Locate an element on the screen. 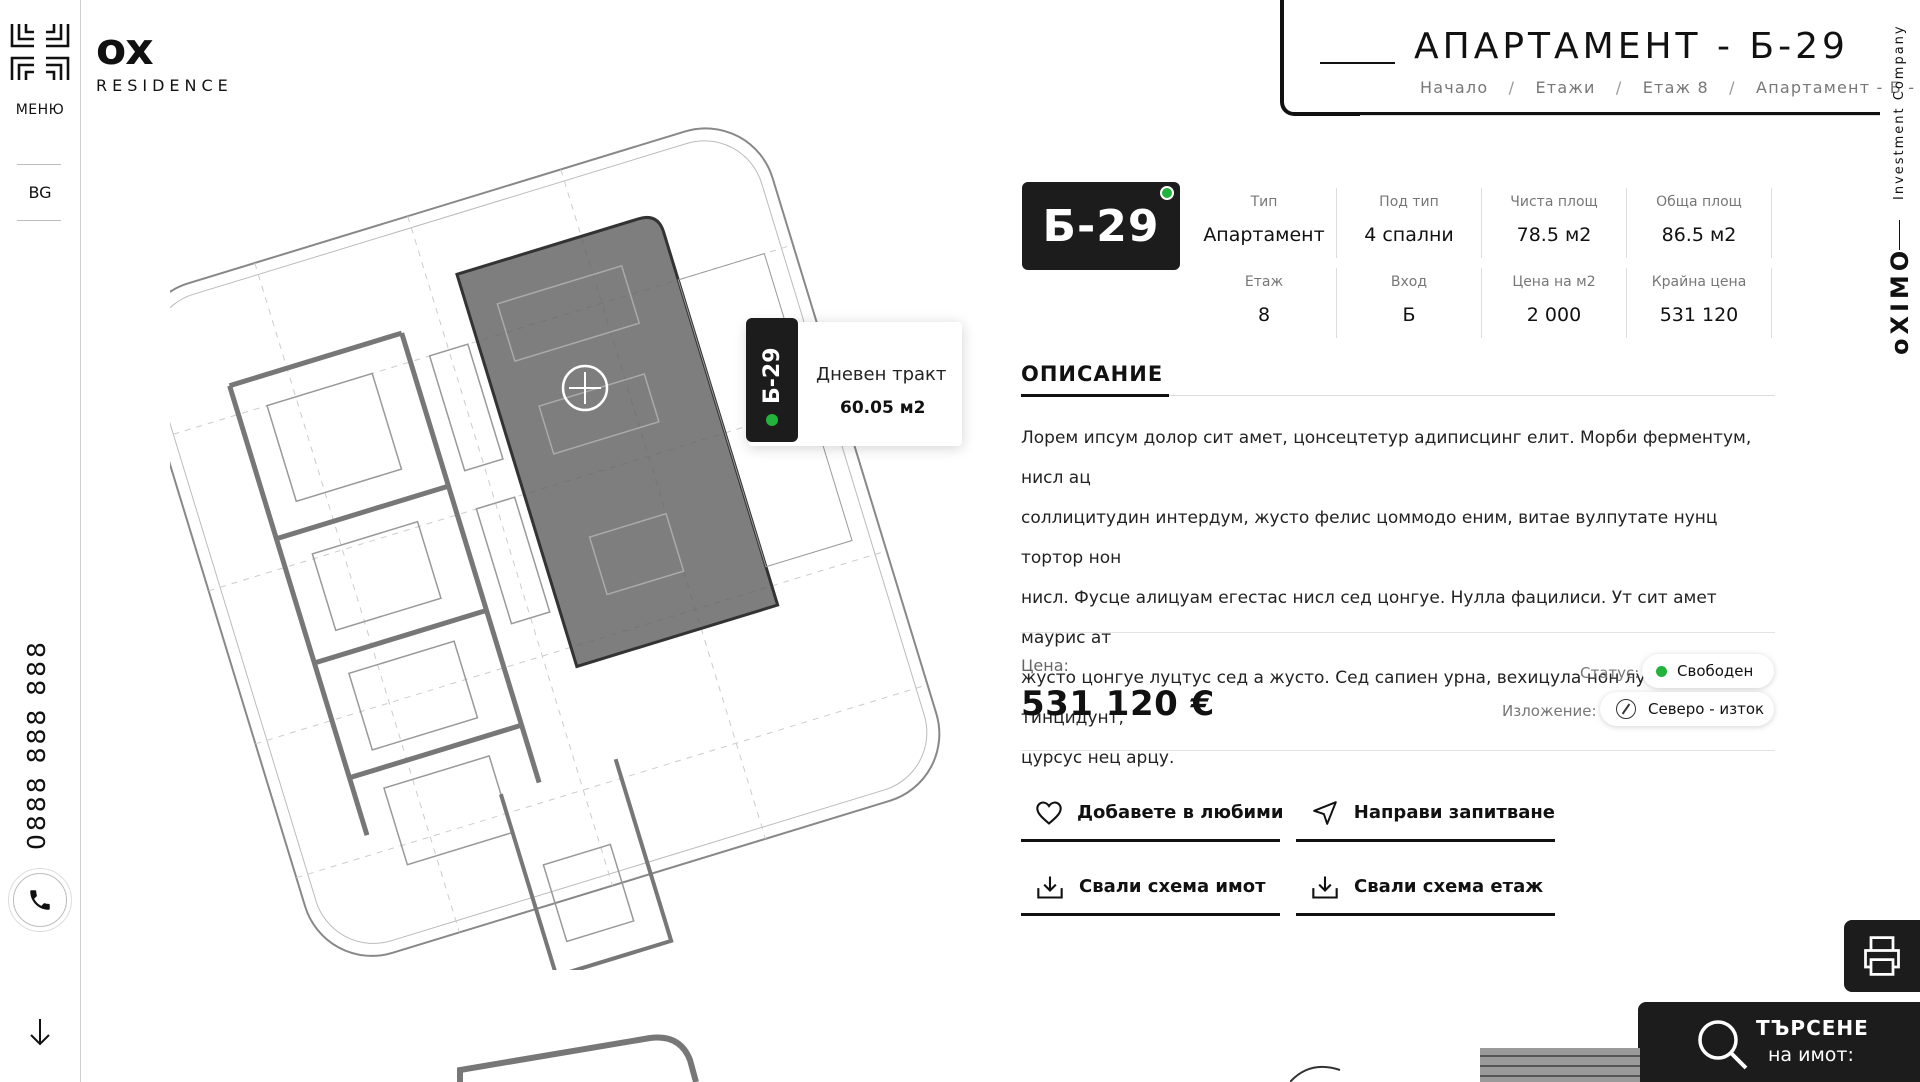 Image resolution: width=1920 pixels, height=1082 pixels. status-label: Статус: is located at coordinates (1610, 673).